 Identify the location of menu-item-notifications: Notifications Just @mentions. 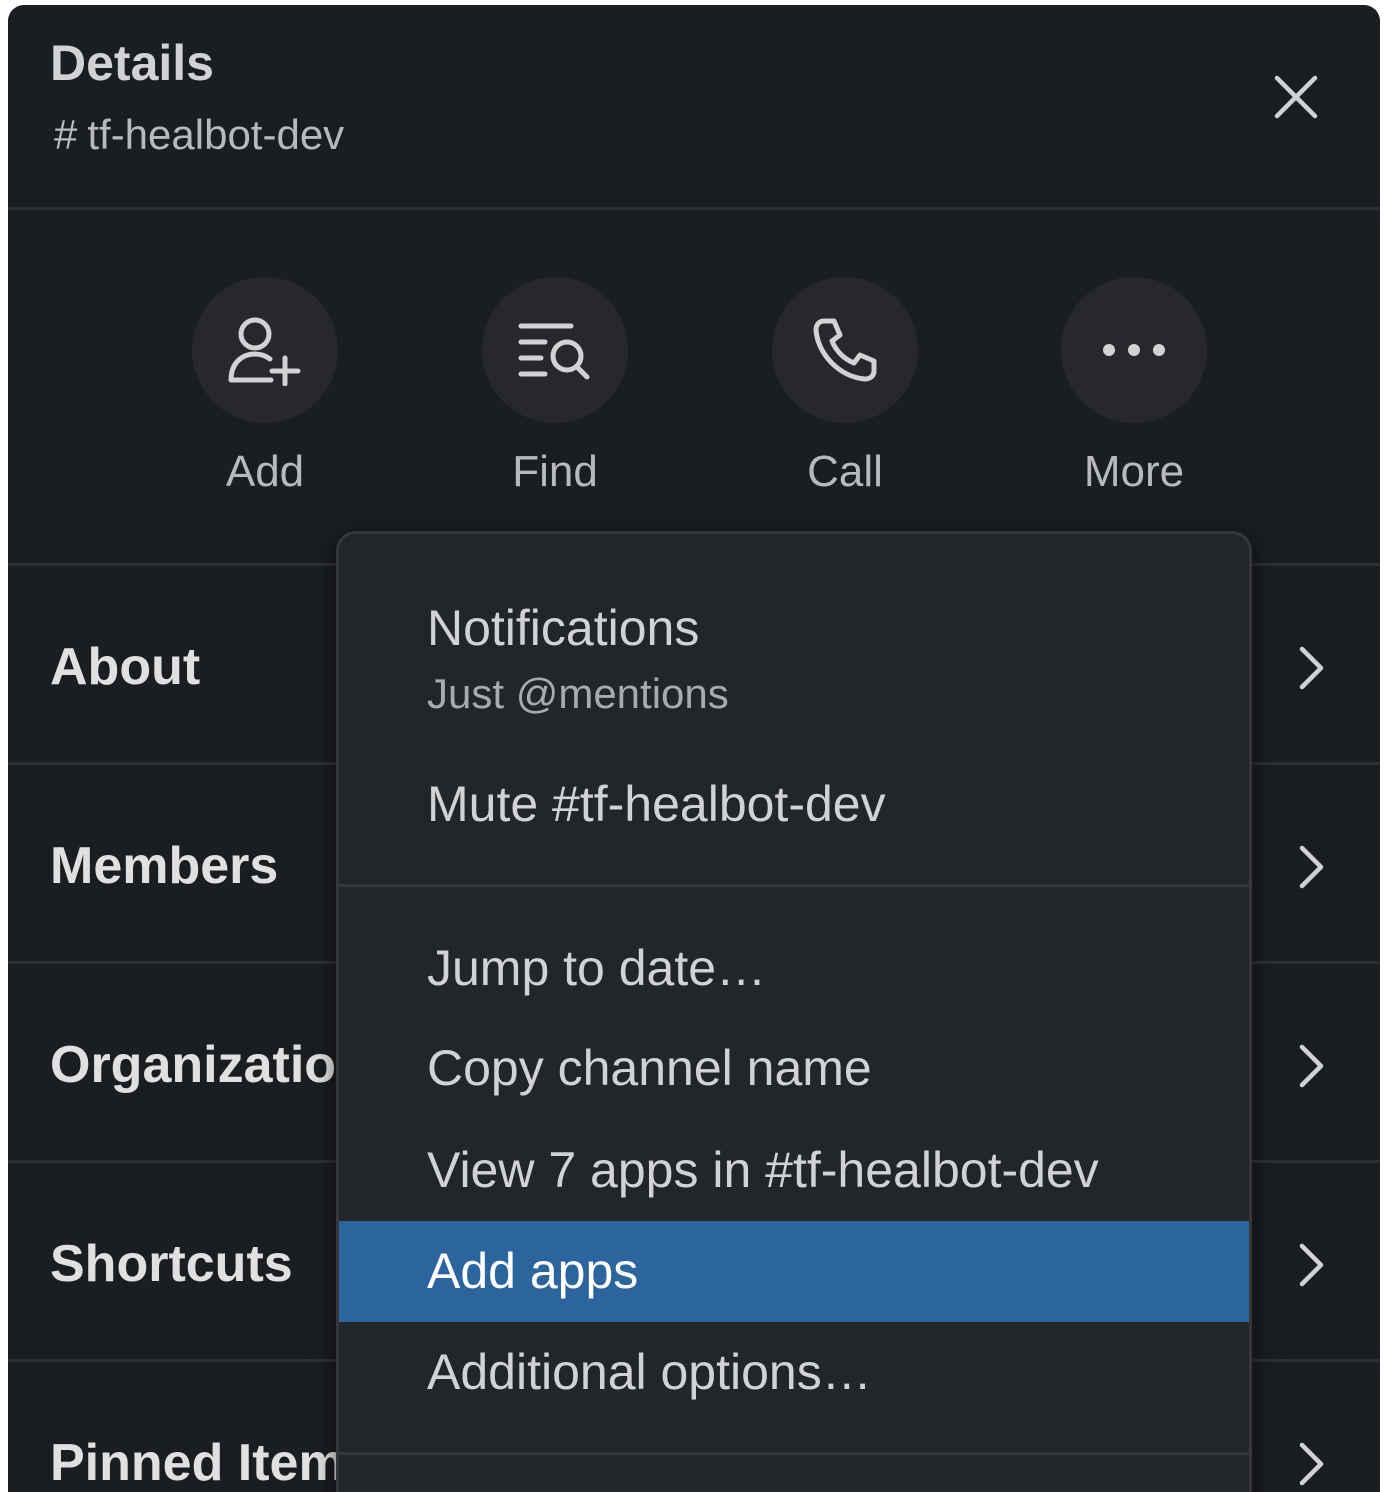
(794, 659).